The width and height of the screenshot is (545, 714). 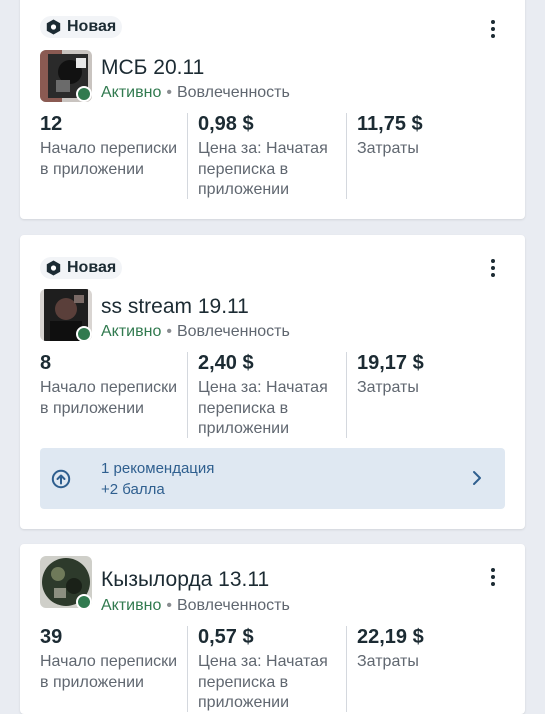 I want to click on metric-results: 39 Начало переписки в приложении, so click(x=114, y=670).